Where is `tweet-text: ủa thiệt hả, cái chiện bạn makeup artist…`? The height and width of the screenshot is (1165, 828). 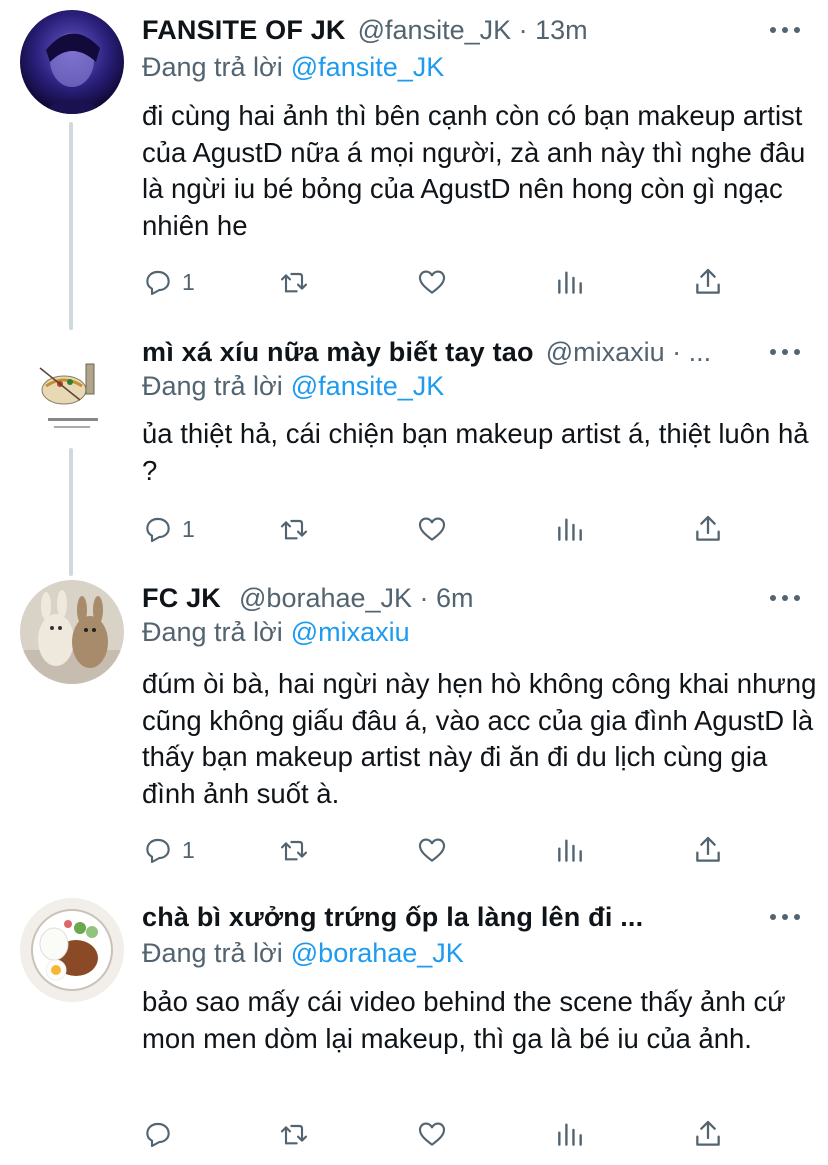
tweet-text: ủa thiệt hả, cái chiện bạn makeup artist… is located at coordinates (475, 452).